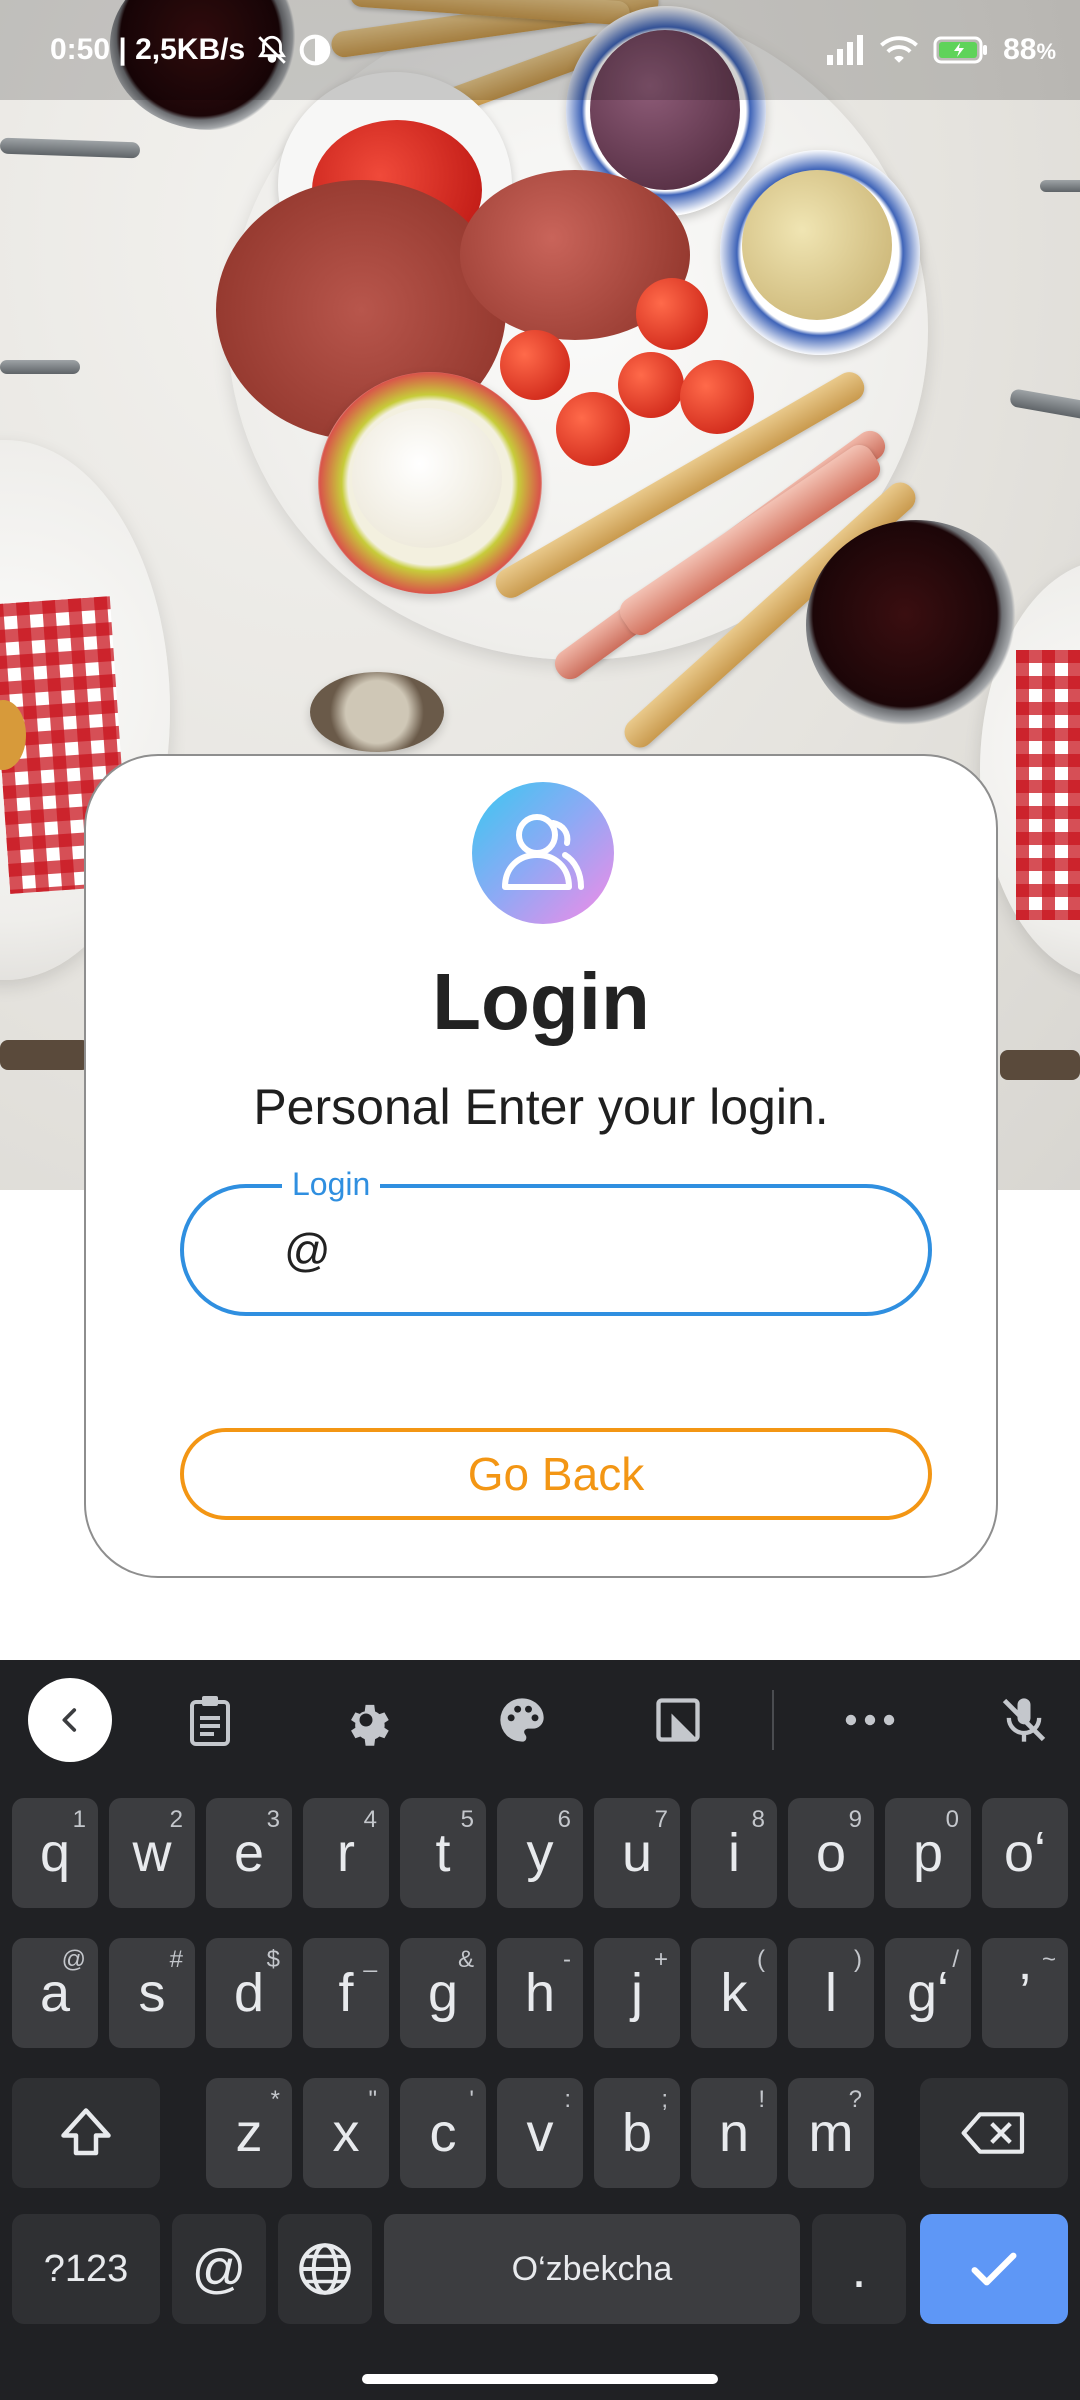  What do you see at coordinates (637, 2133) in the screenshot?
I see `key-b: b;` at bounding box center [637, 2133].